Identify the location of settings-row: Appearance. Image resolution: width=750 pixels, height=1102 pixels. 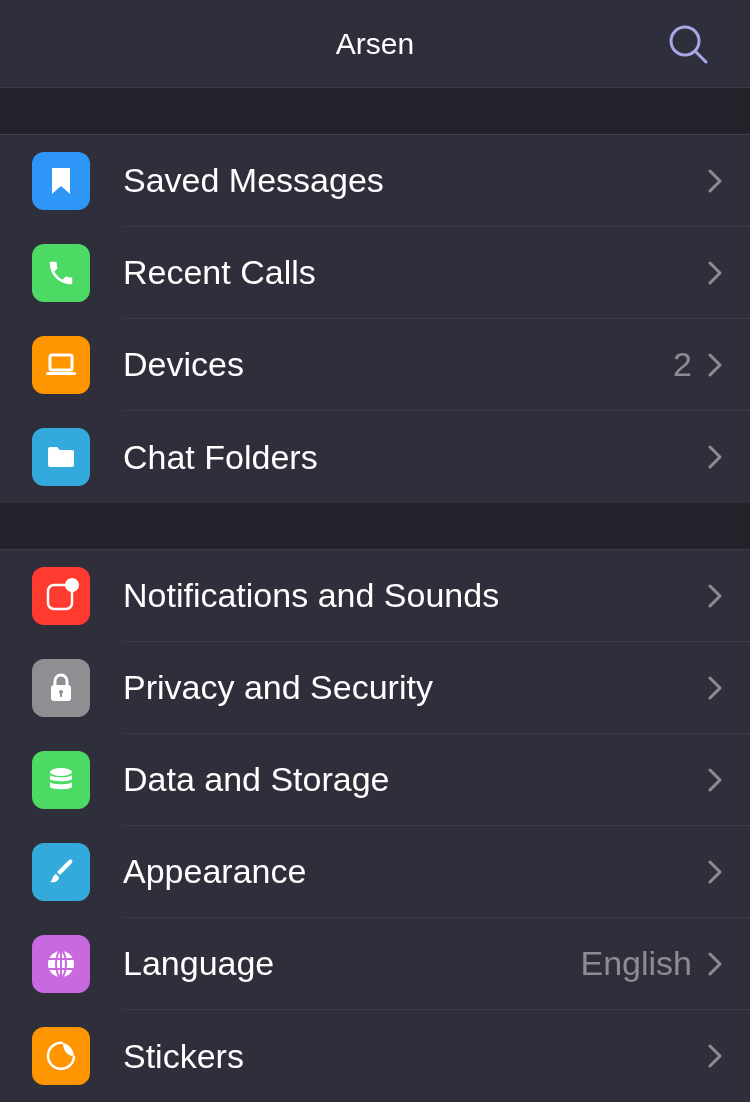
(375, 872).